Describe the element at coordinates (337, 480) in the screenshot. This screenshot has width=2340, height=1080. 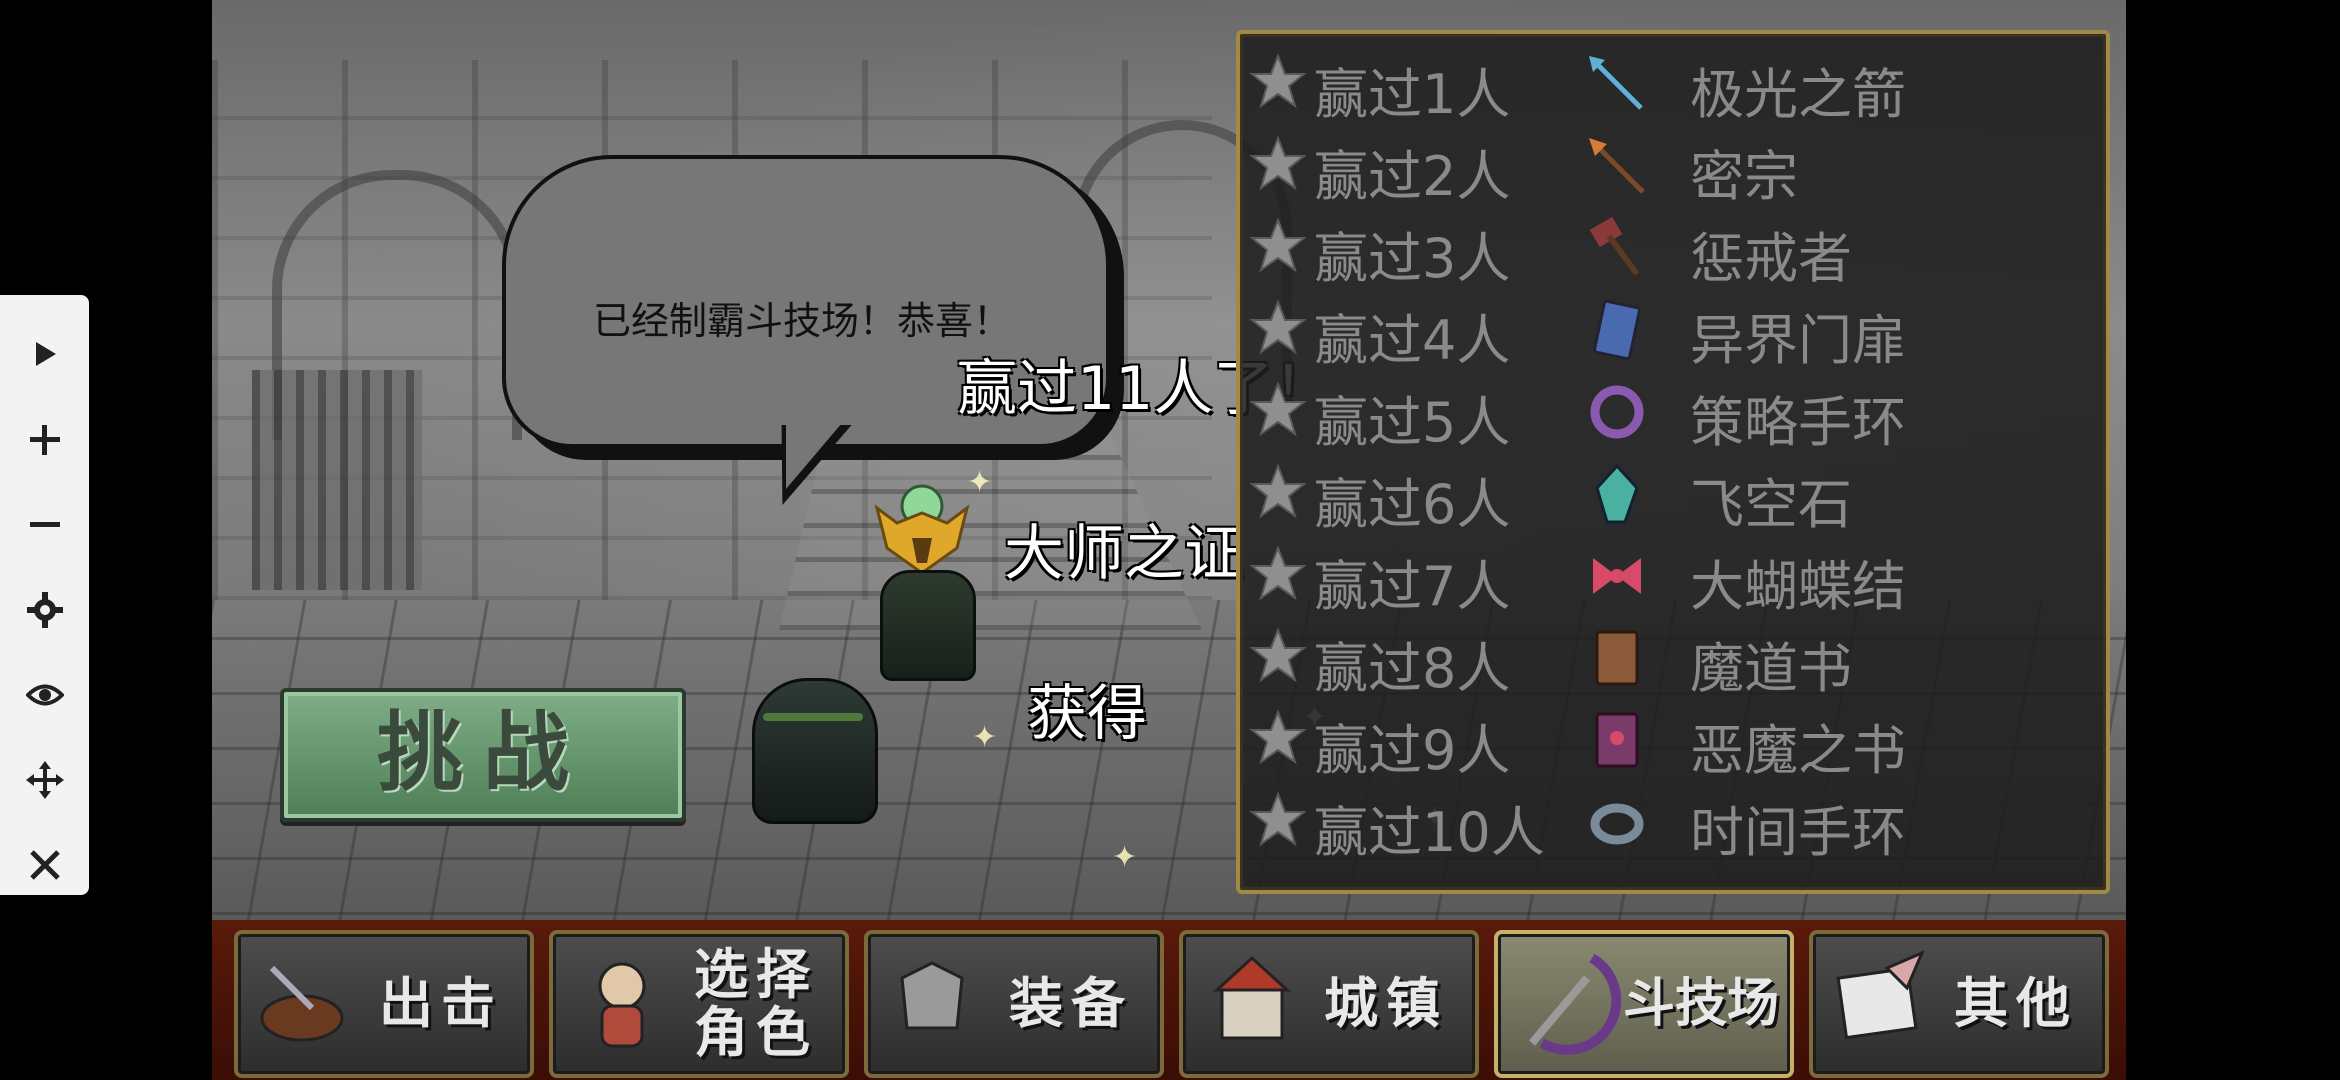
I see `gate-background` at that location.